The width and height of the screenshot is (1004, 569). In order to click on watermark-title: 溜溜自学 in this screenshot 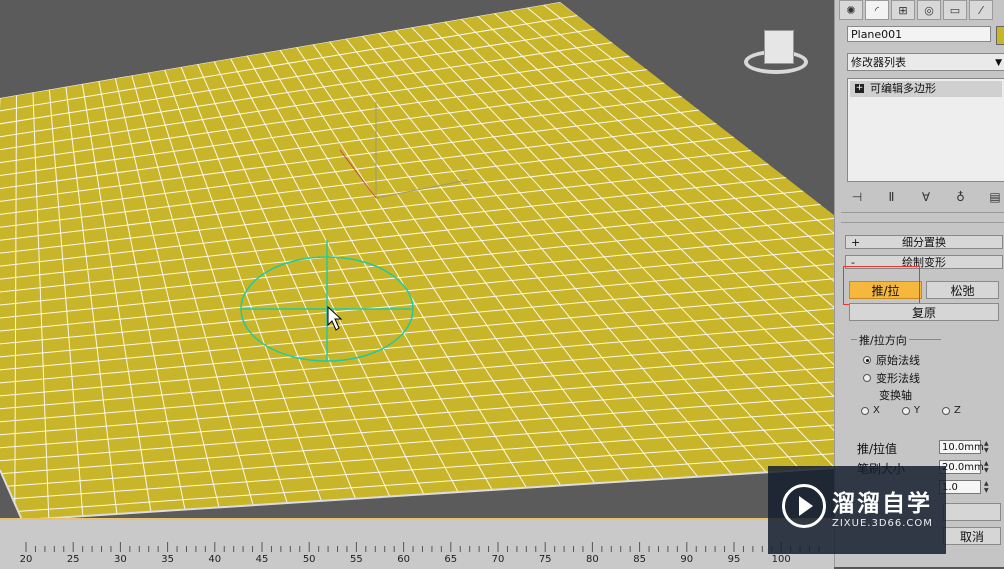, I will do `click(882, 504)`.